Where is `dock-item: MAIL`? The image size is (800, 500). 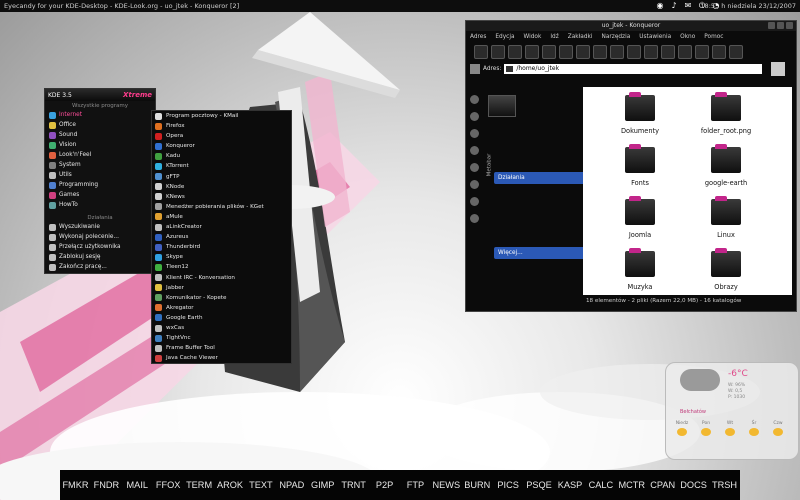
dock-item: MAIL is located at coordinates (137, 485).